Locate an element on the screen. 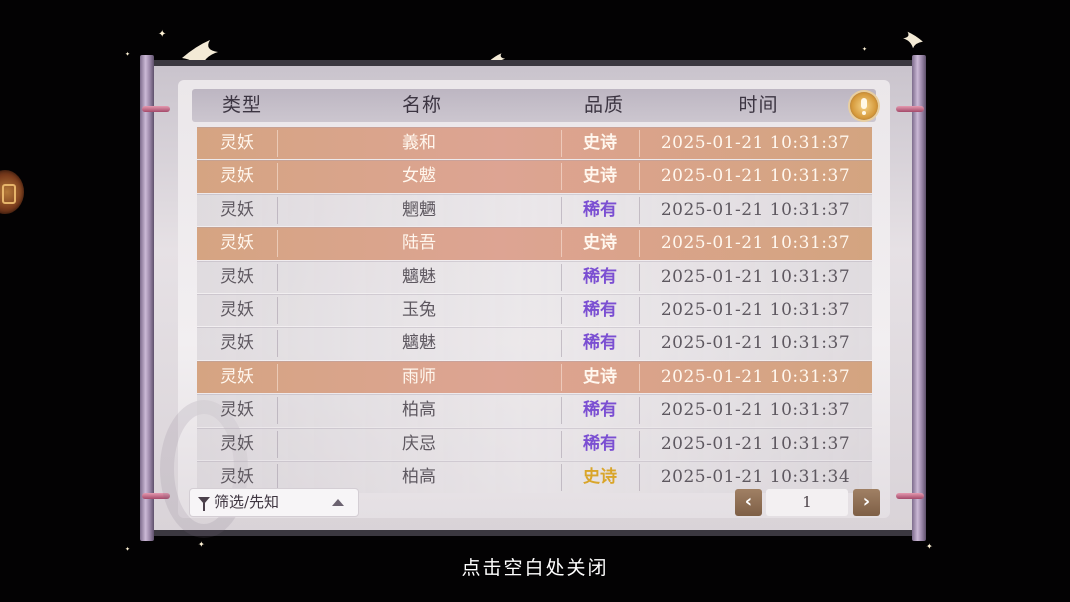 Image resolution: width=1070 pixels, height=602 pixels. lightbulb-icon is located at coordinates (864, 106).